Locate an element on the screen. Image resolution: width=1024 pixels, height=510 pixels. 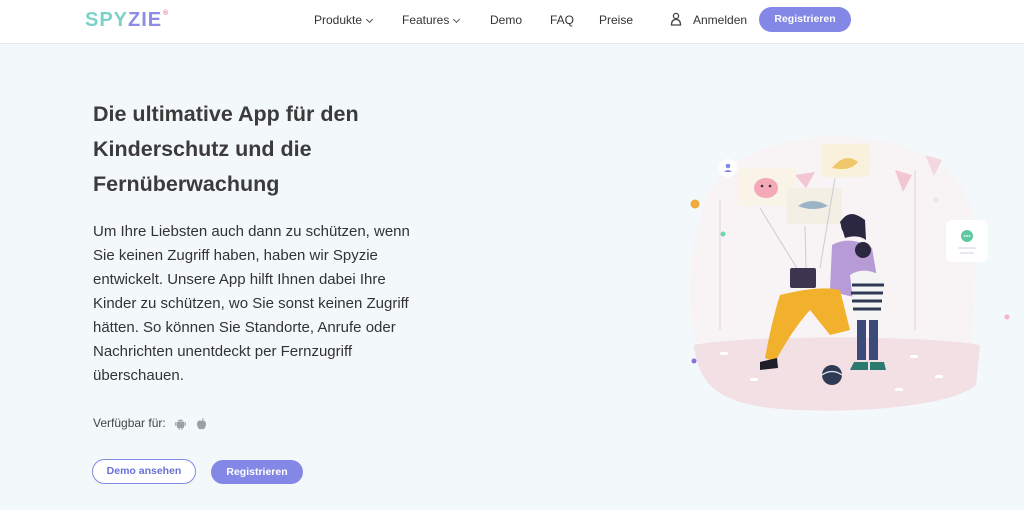
hero-text-line: überschauen. is located at coordinates (138, 375).